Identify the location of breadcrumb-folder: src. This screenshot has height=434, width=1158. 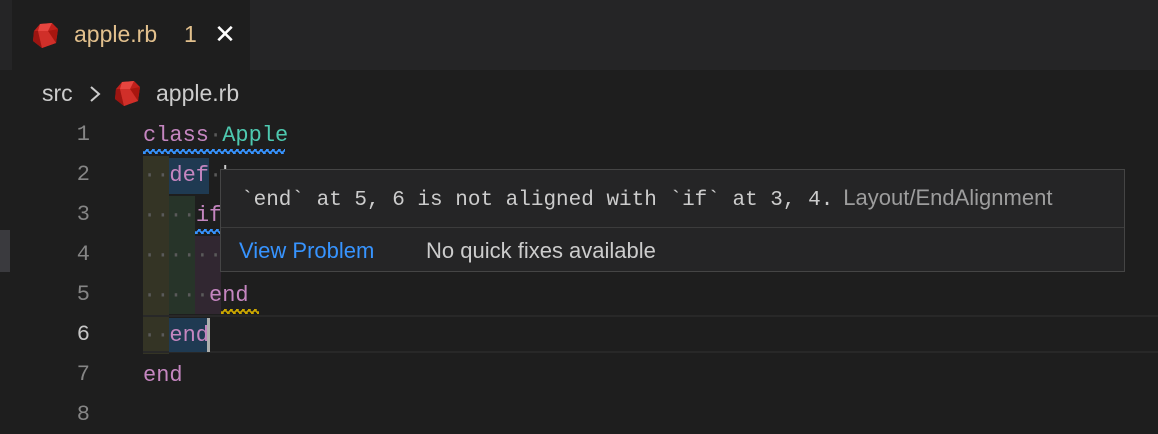
(57, 93).